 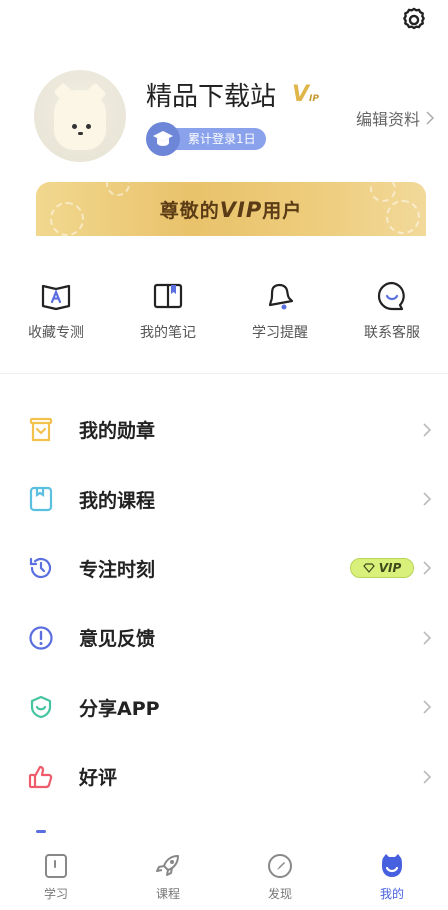 What do you see at coordinates (56, 866) in the screenshot?
I see `study-icon` at bounding box center [56, 866].